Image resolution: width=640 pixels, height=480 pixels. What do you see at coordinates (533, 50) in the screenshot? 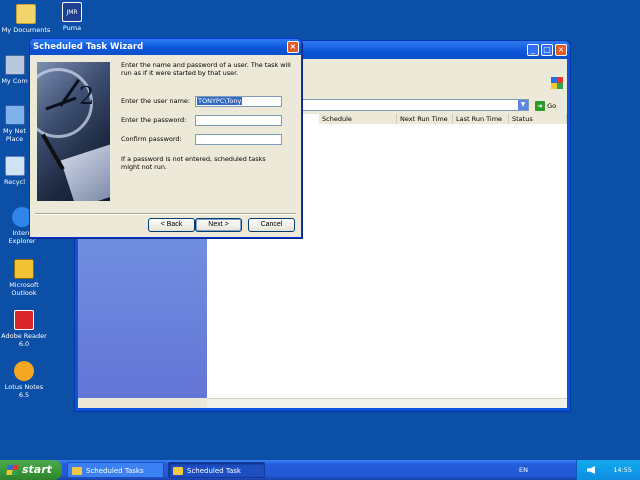
I see `minimize-button: _` at bounding box center [533, 50].